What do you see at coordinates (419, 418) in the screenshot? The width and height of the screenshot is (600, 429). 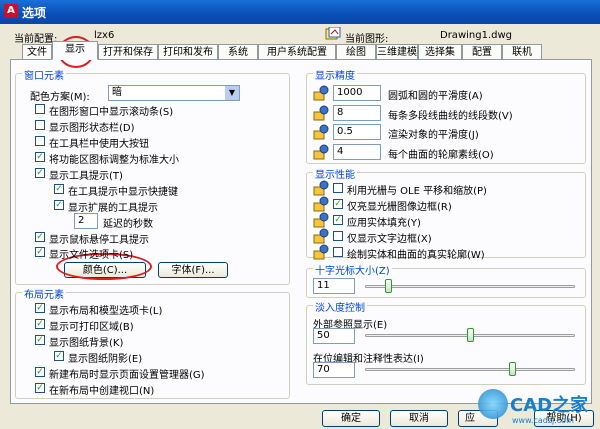 I see `cancel-button: 取消` at bounding box center [419, 418].